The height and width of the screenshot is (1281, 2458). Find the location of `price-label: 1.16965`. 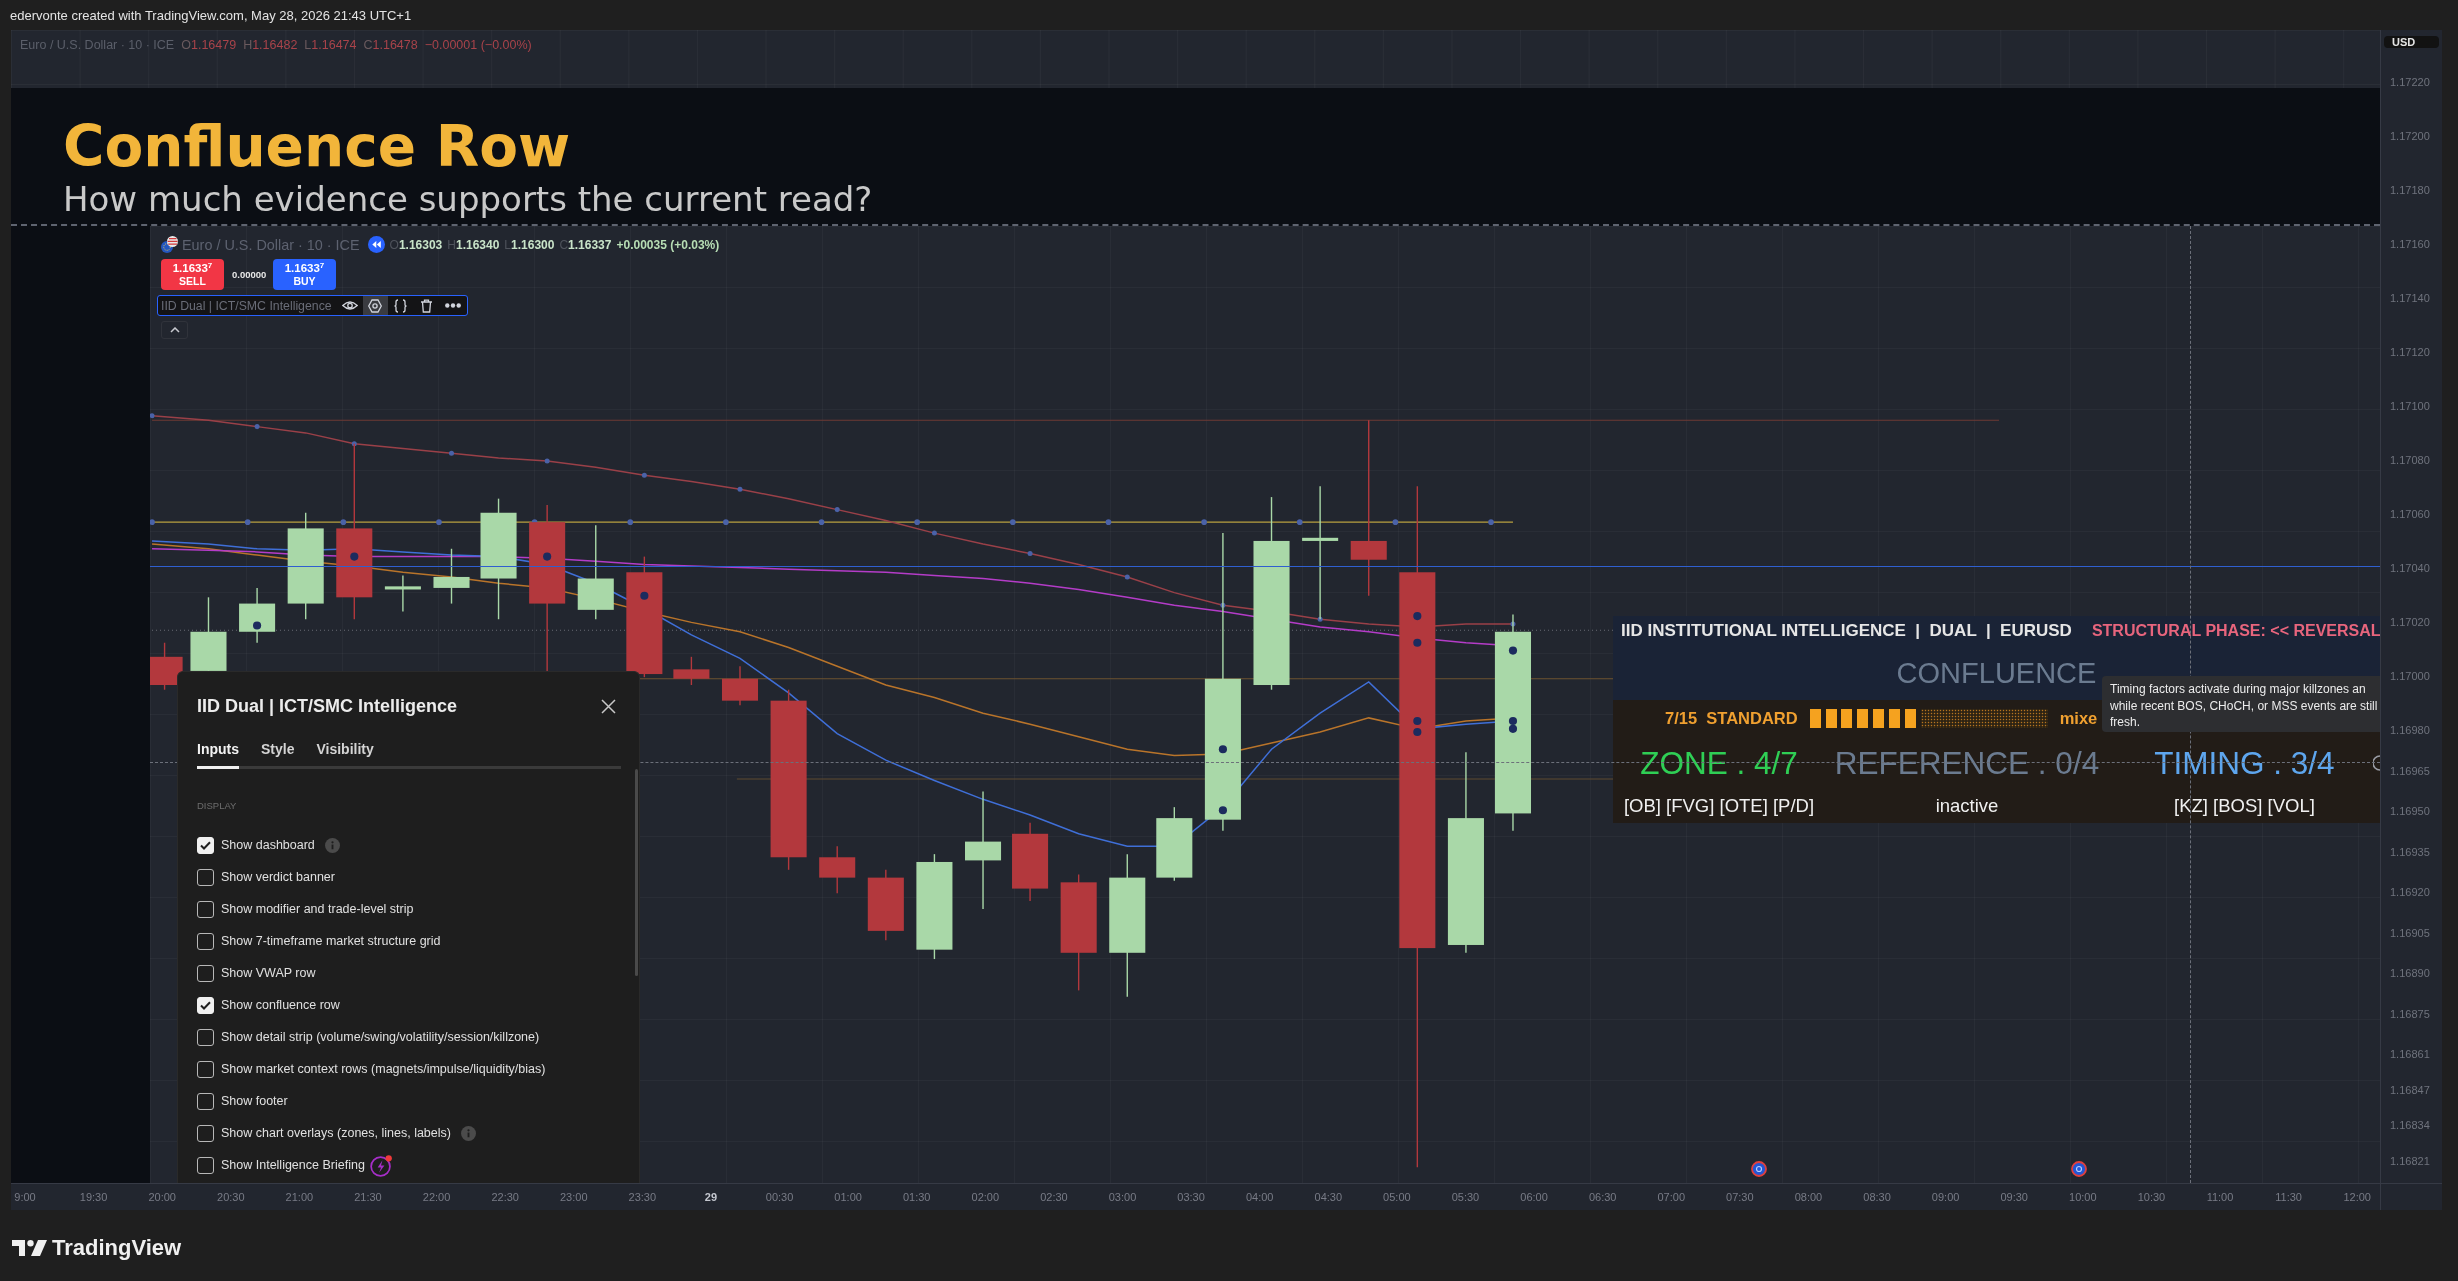

price-label: 1.16965 is located at coordinates (2409, 770).